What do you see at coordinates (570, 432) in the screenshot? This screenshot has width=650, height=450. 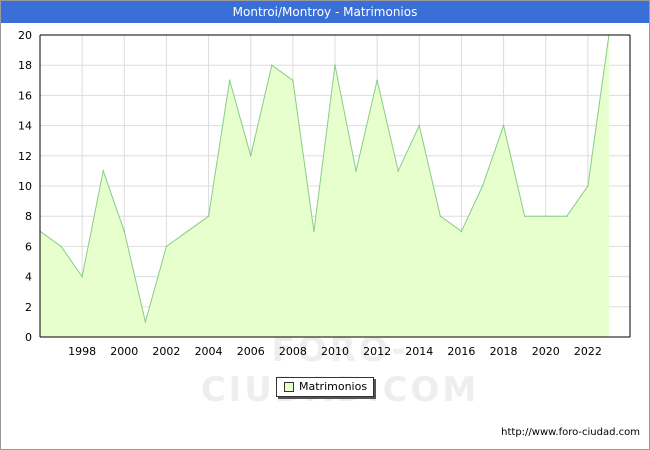 I see `source-url: http://www.foro-ciudad.com` at bounding box center [570, 432].